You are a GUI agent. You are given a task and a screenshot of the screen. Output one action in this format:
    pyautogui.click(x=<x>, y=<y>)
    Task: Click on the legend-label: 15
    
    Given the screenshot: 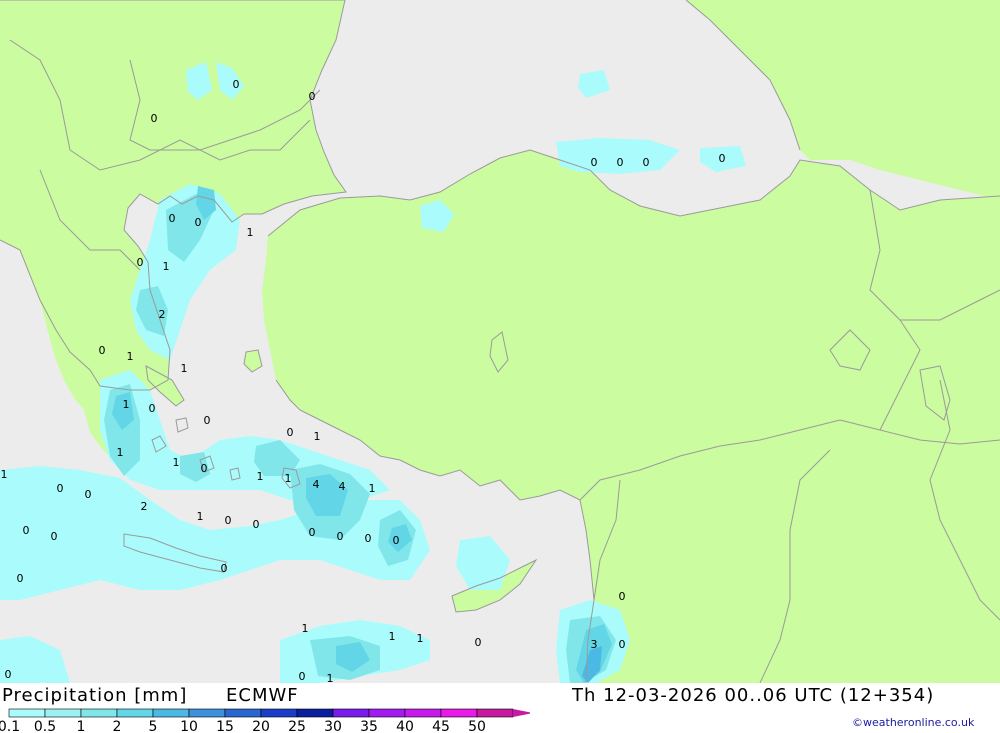 What is the action you would take?
    pyautogui.click(x=225, y=726)
    